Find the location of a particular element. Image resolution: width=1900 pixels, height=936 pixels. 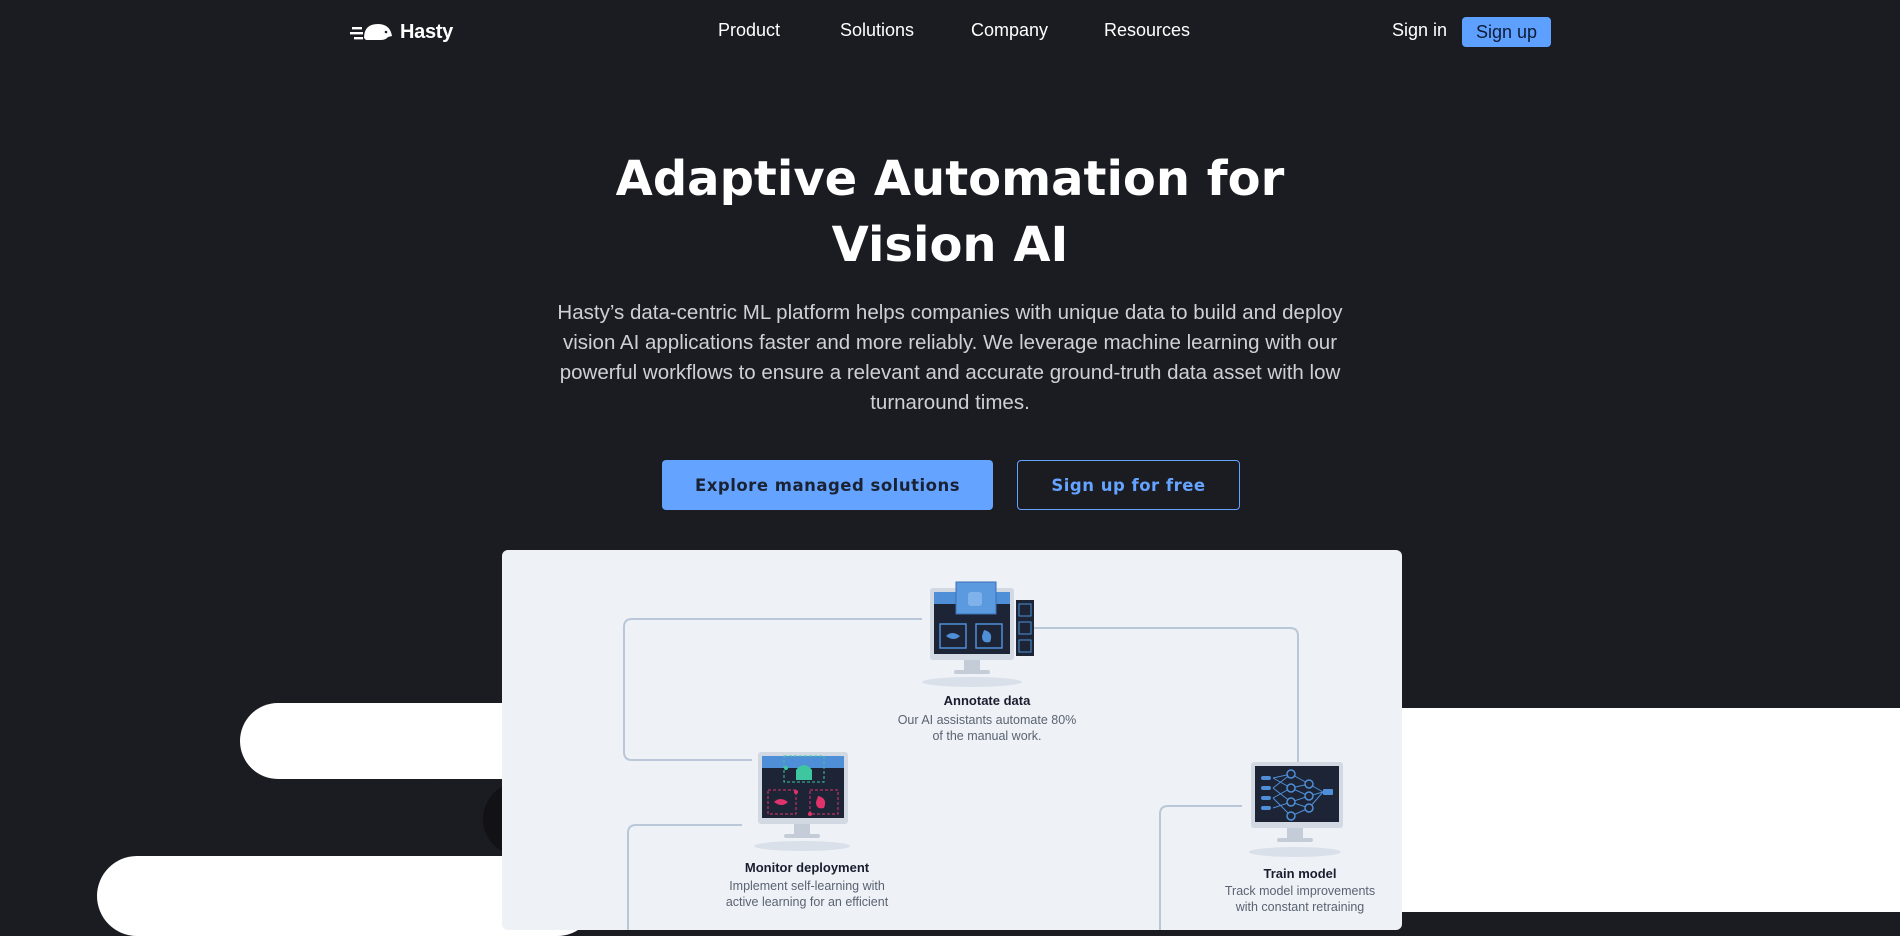

dark-wave-pill is located at coordinates (427, 817).